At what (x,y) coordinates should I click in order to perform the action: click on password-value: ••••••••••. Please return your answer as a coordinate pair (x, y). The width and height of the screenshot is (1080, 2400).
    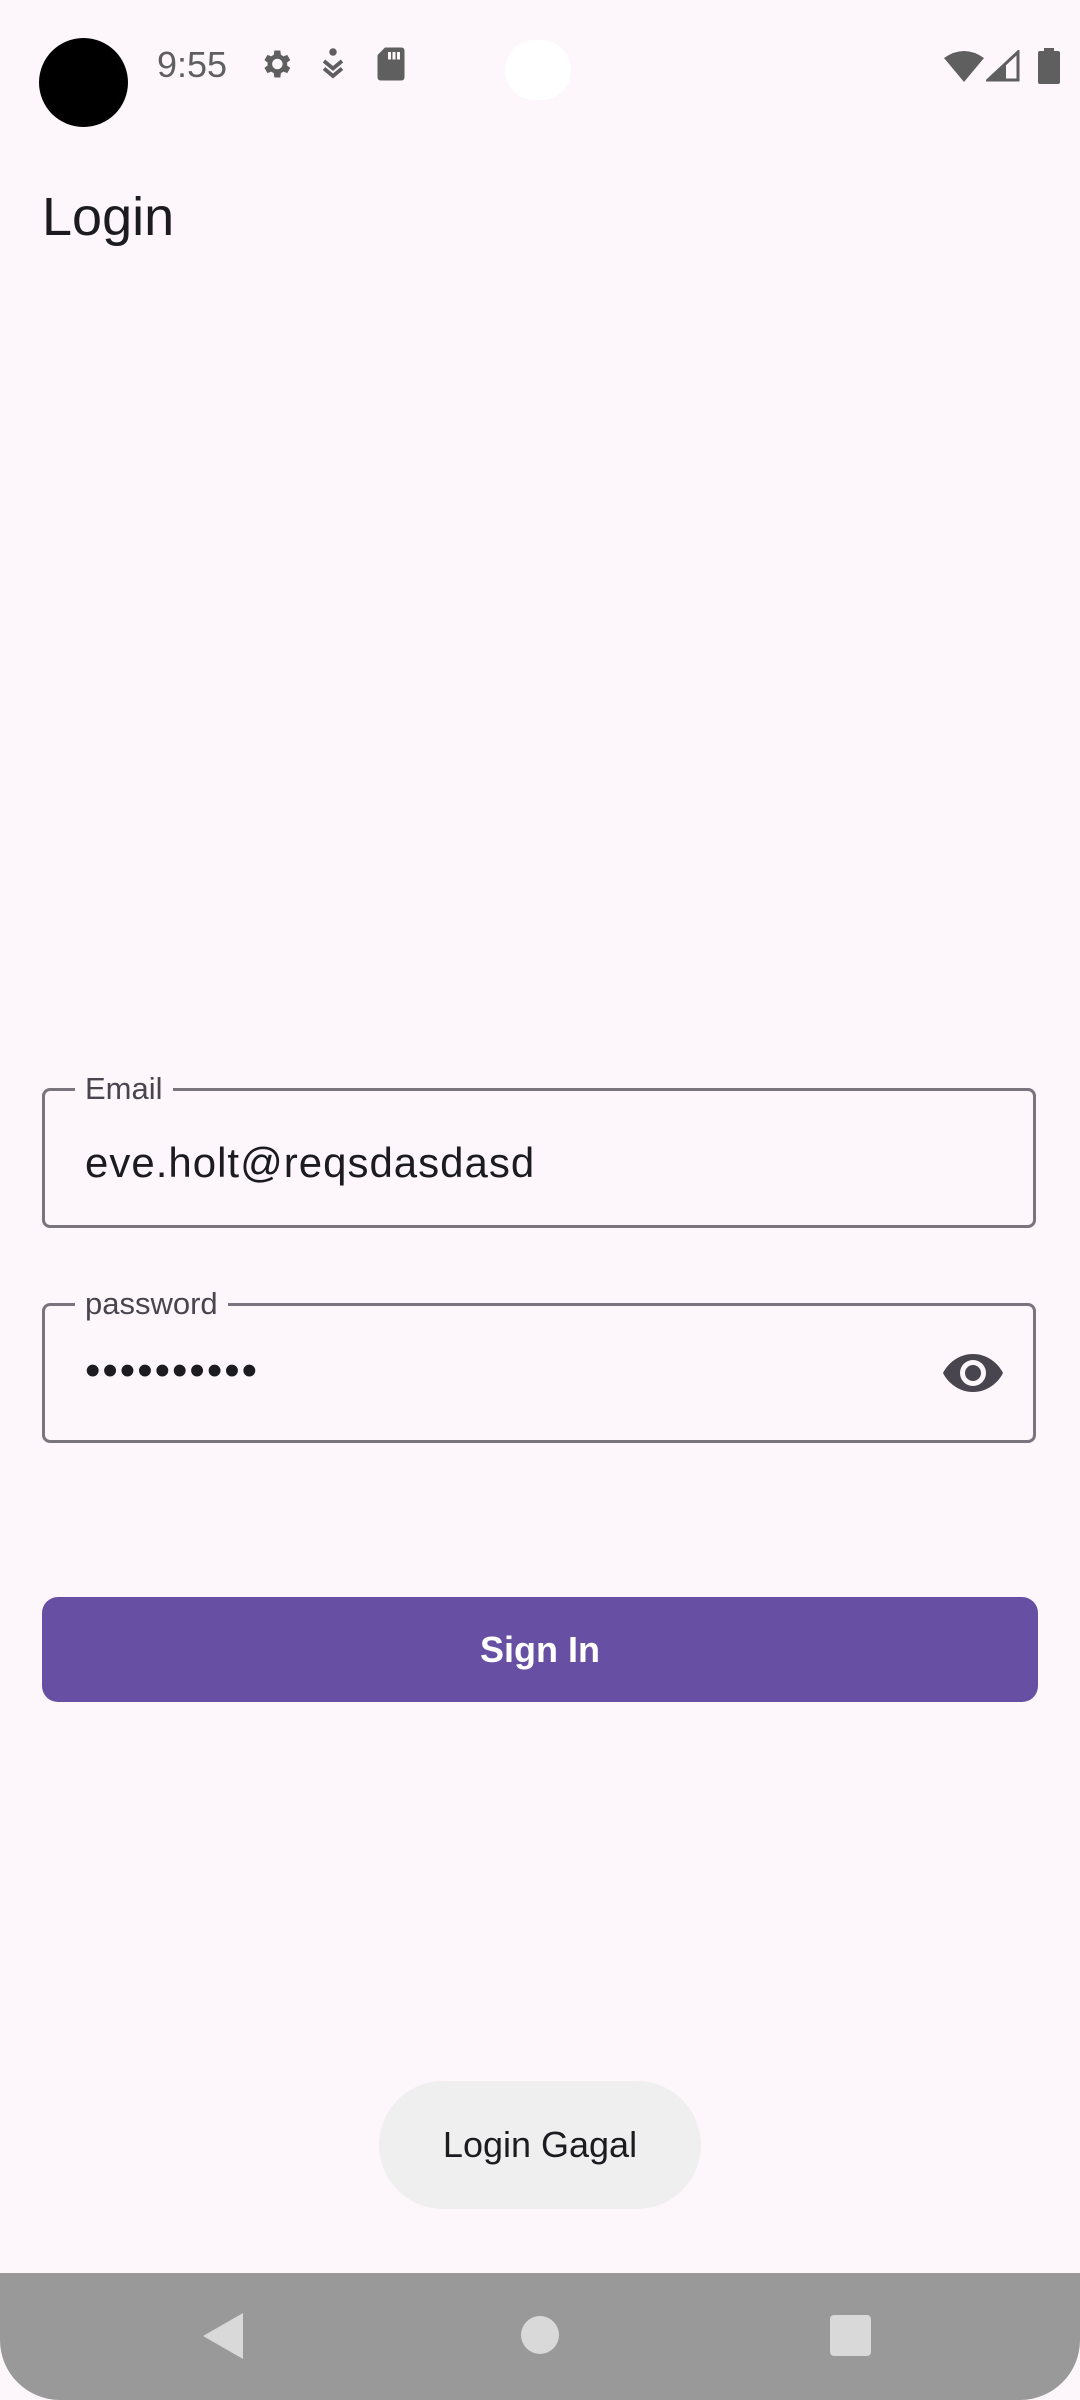
    Looking at the image, I should click on (172, 1370).